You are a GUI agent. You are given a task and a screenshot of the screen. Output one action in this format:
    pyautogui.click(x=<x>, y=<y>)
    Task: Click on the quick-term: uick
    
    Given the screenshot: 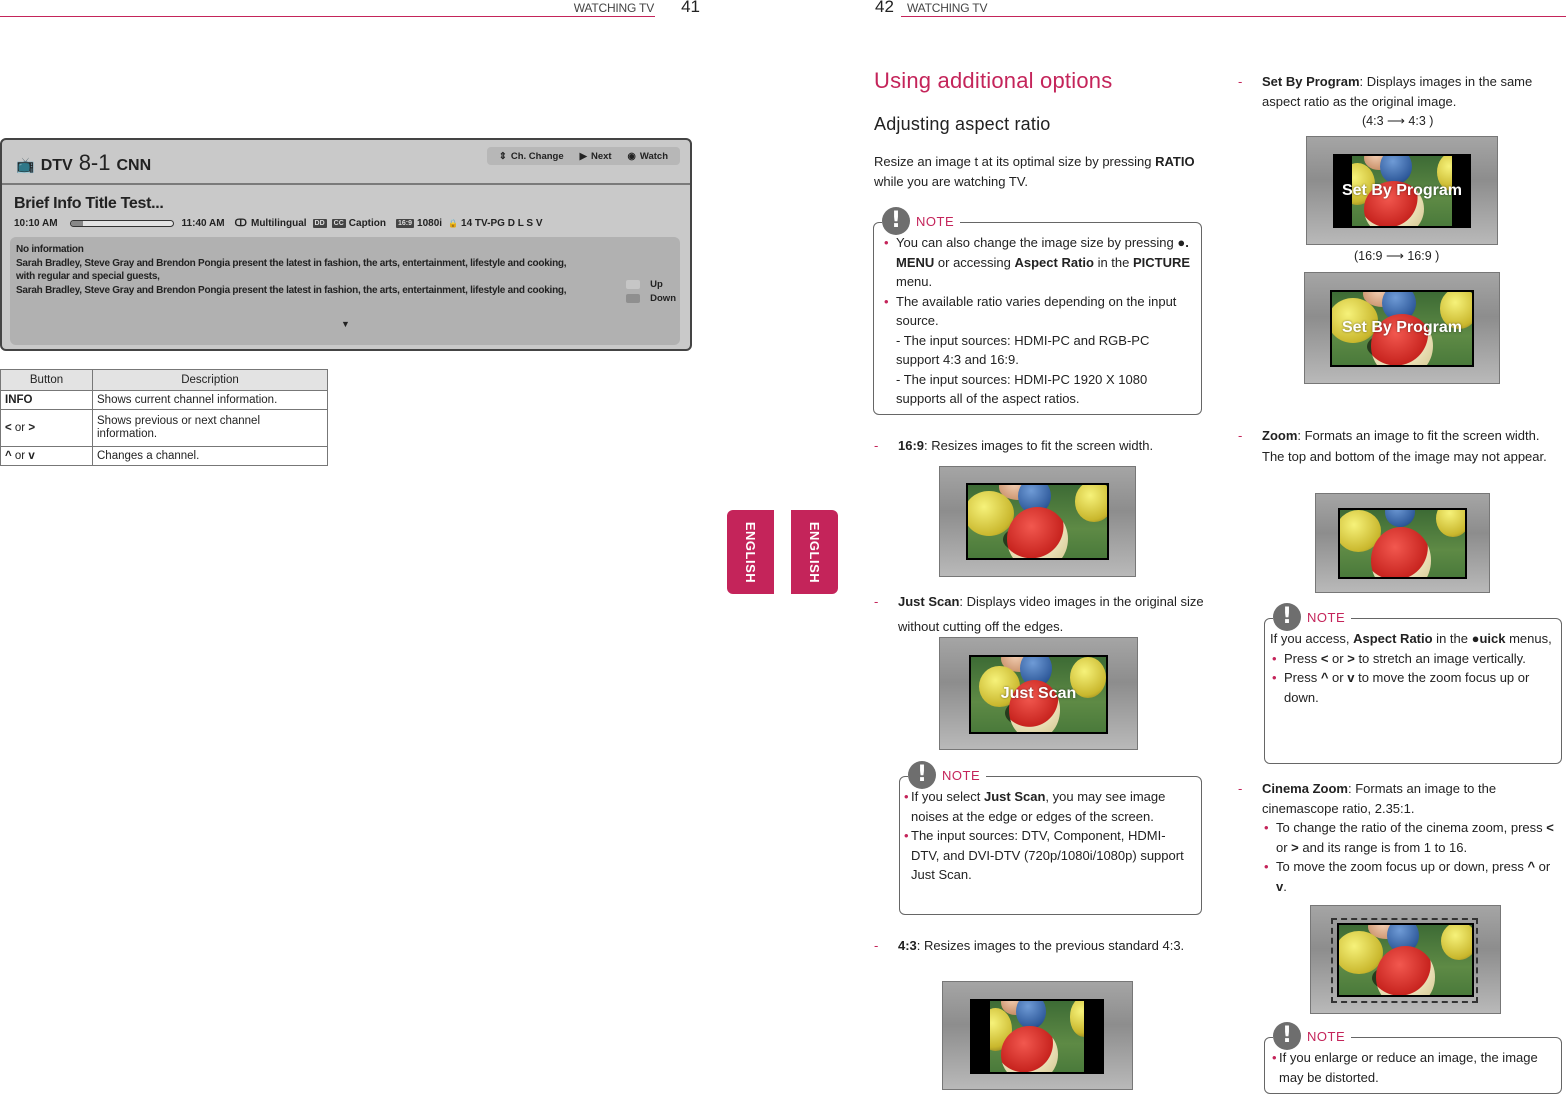 What is the action you would take?
    pyautogui.click(x=1492, y=638)
    